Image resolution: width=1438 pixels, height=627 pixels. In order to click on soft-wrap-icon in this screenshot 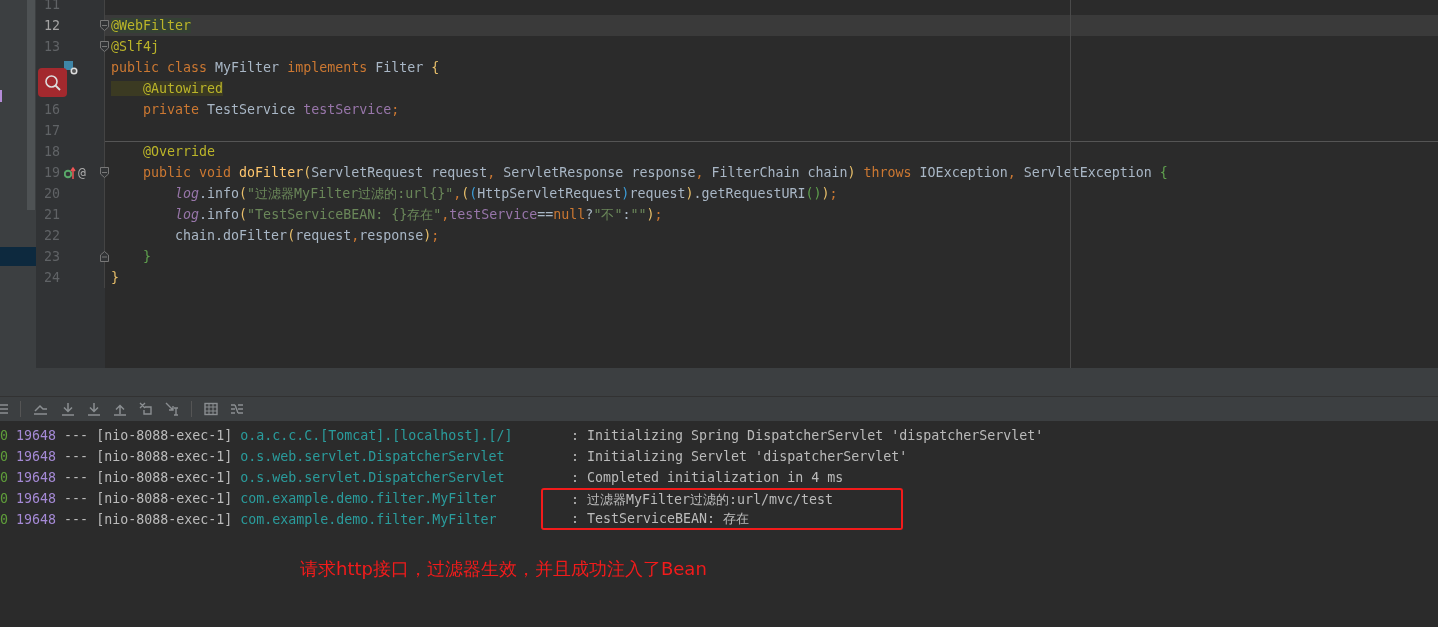, I will do `click(41, 409)`.